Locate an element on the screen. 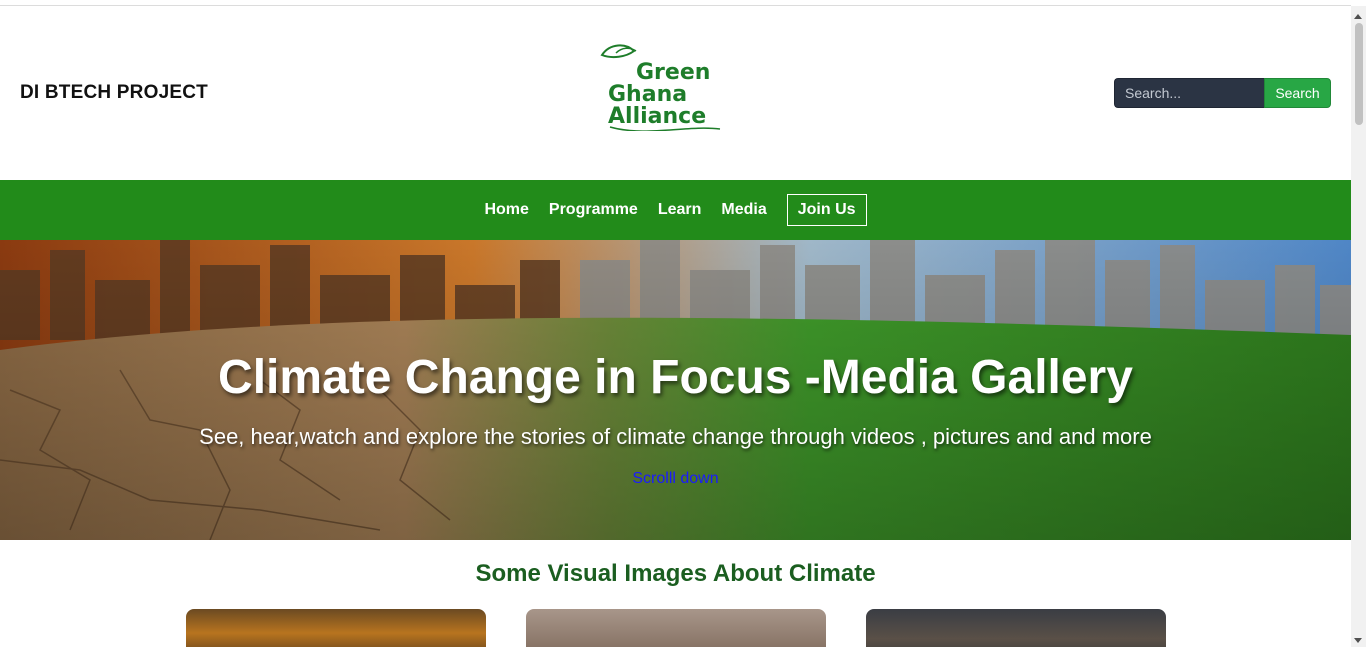  brand-title: DI BTECH PROJECT is located at coordinates (114, 92).